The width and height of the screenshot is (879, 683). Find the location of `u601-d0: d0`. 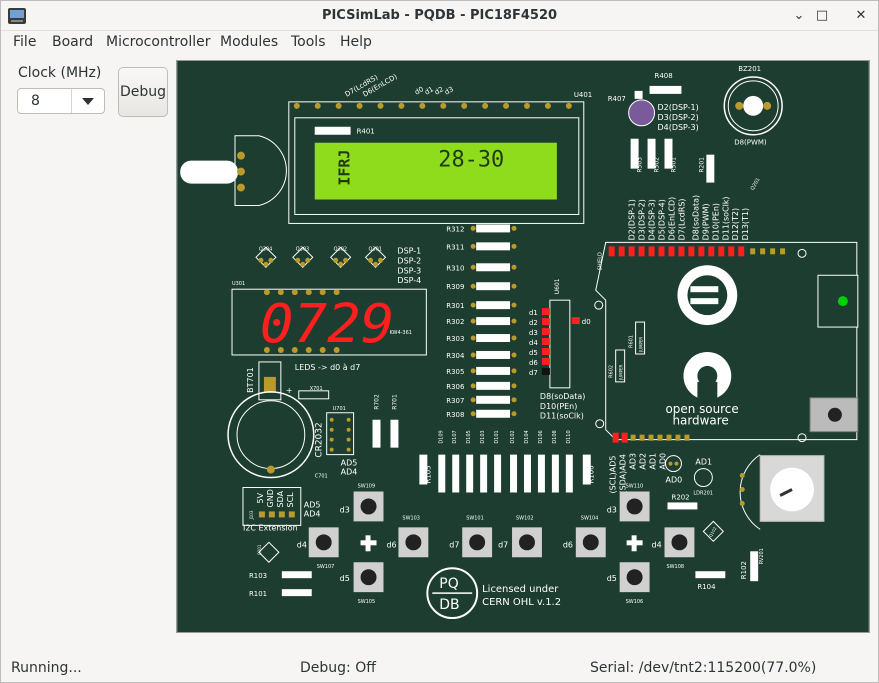

u601-d0: d0 is located at coordinates (586, 322).